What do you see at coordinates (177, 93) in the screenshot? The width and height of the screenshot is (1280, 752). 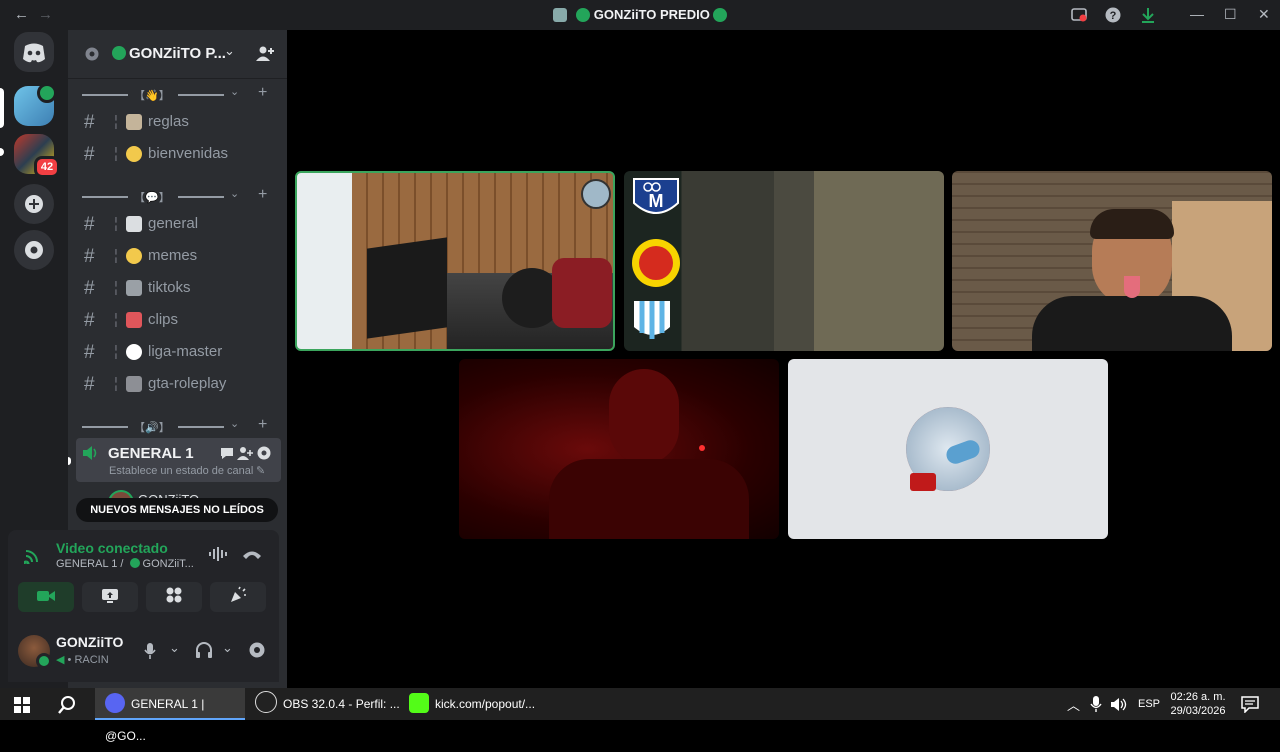 I see `category-header: 【👋】 ⌄ +` at bounding box center [177, 93].